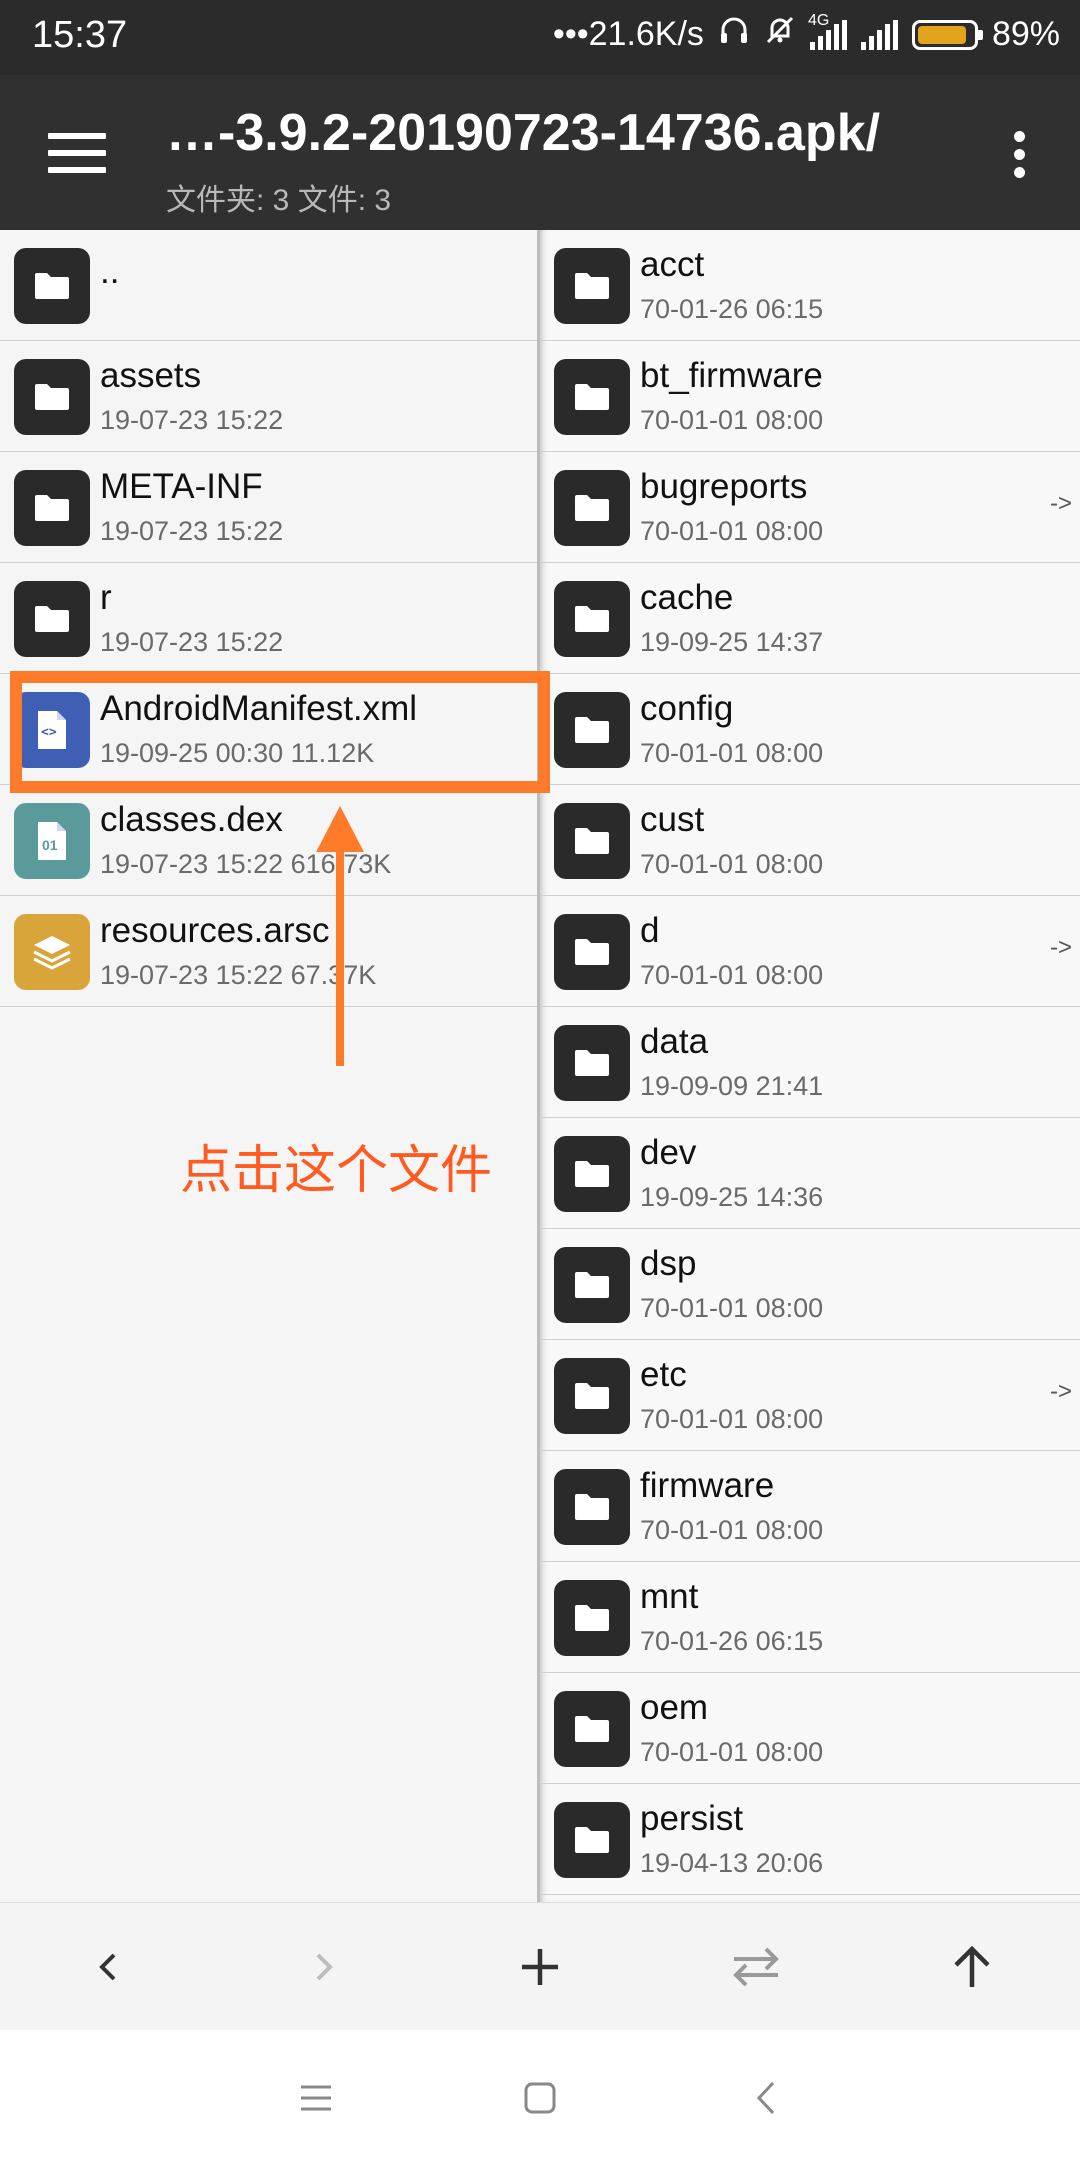 The height and width of the screenshot is (2160, 1080). Describe the element at coordinates (941, 34) in the screenshot. I see `battery-fill` at that location.